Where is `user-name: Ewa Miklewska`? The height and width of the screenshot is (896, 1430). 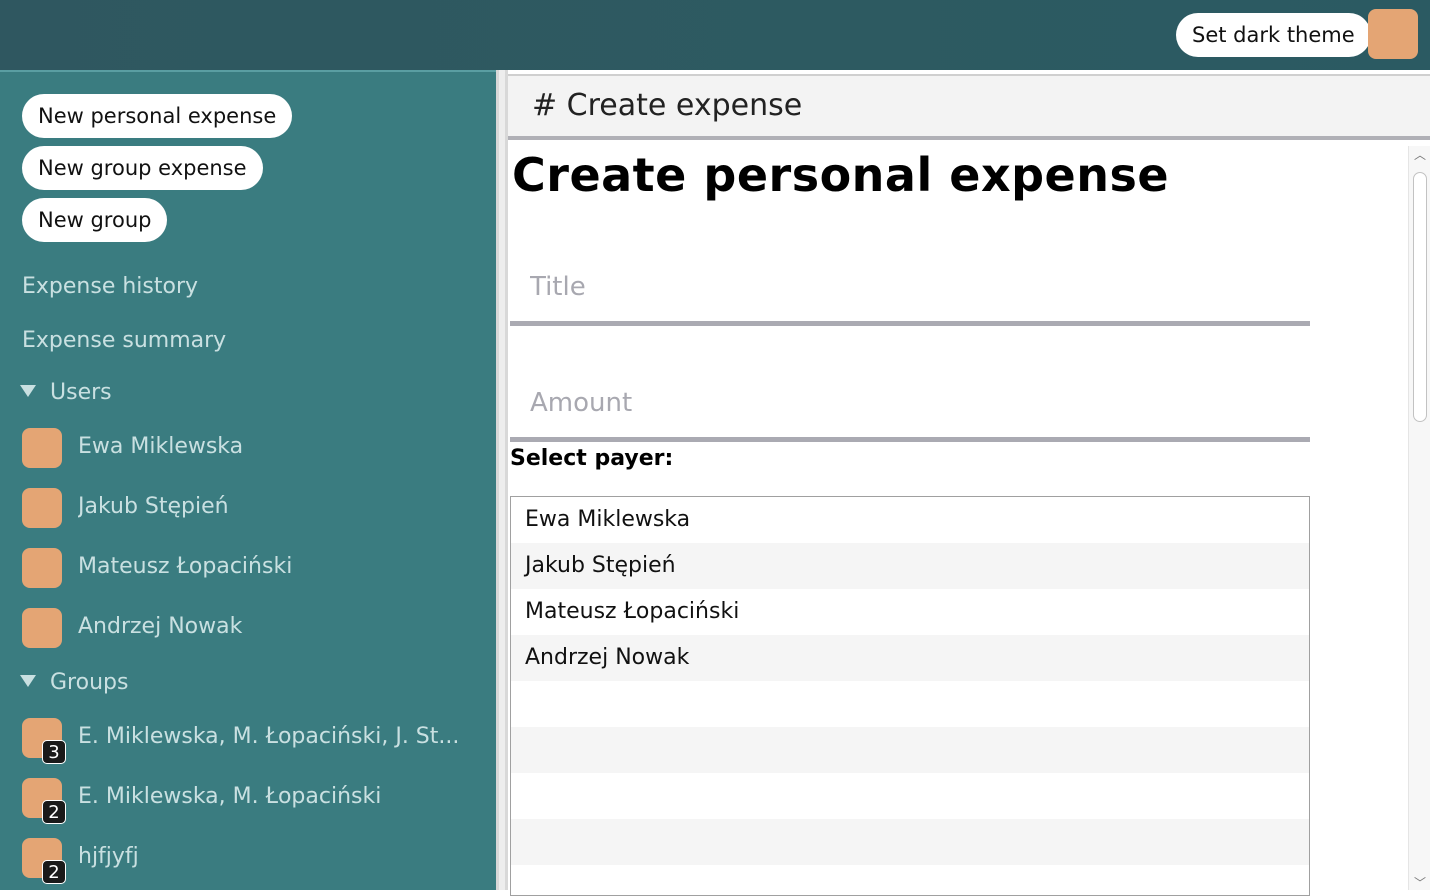 user-name: Ewa Miklewska is located at coordinates (161, 446).